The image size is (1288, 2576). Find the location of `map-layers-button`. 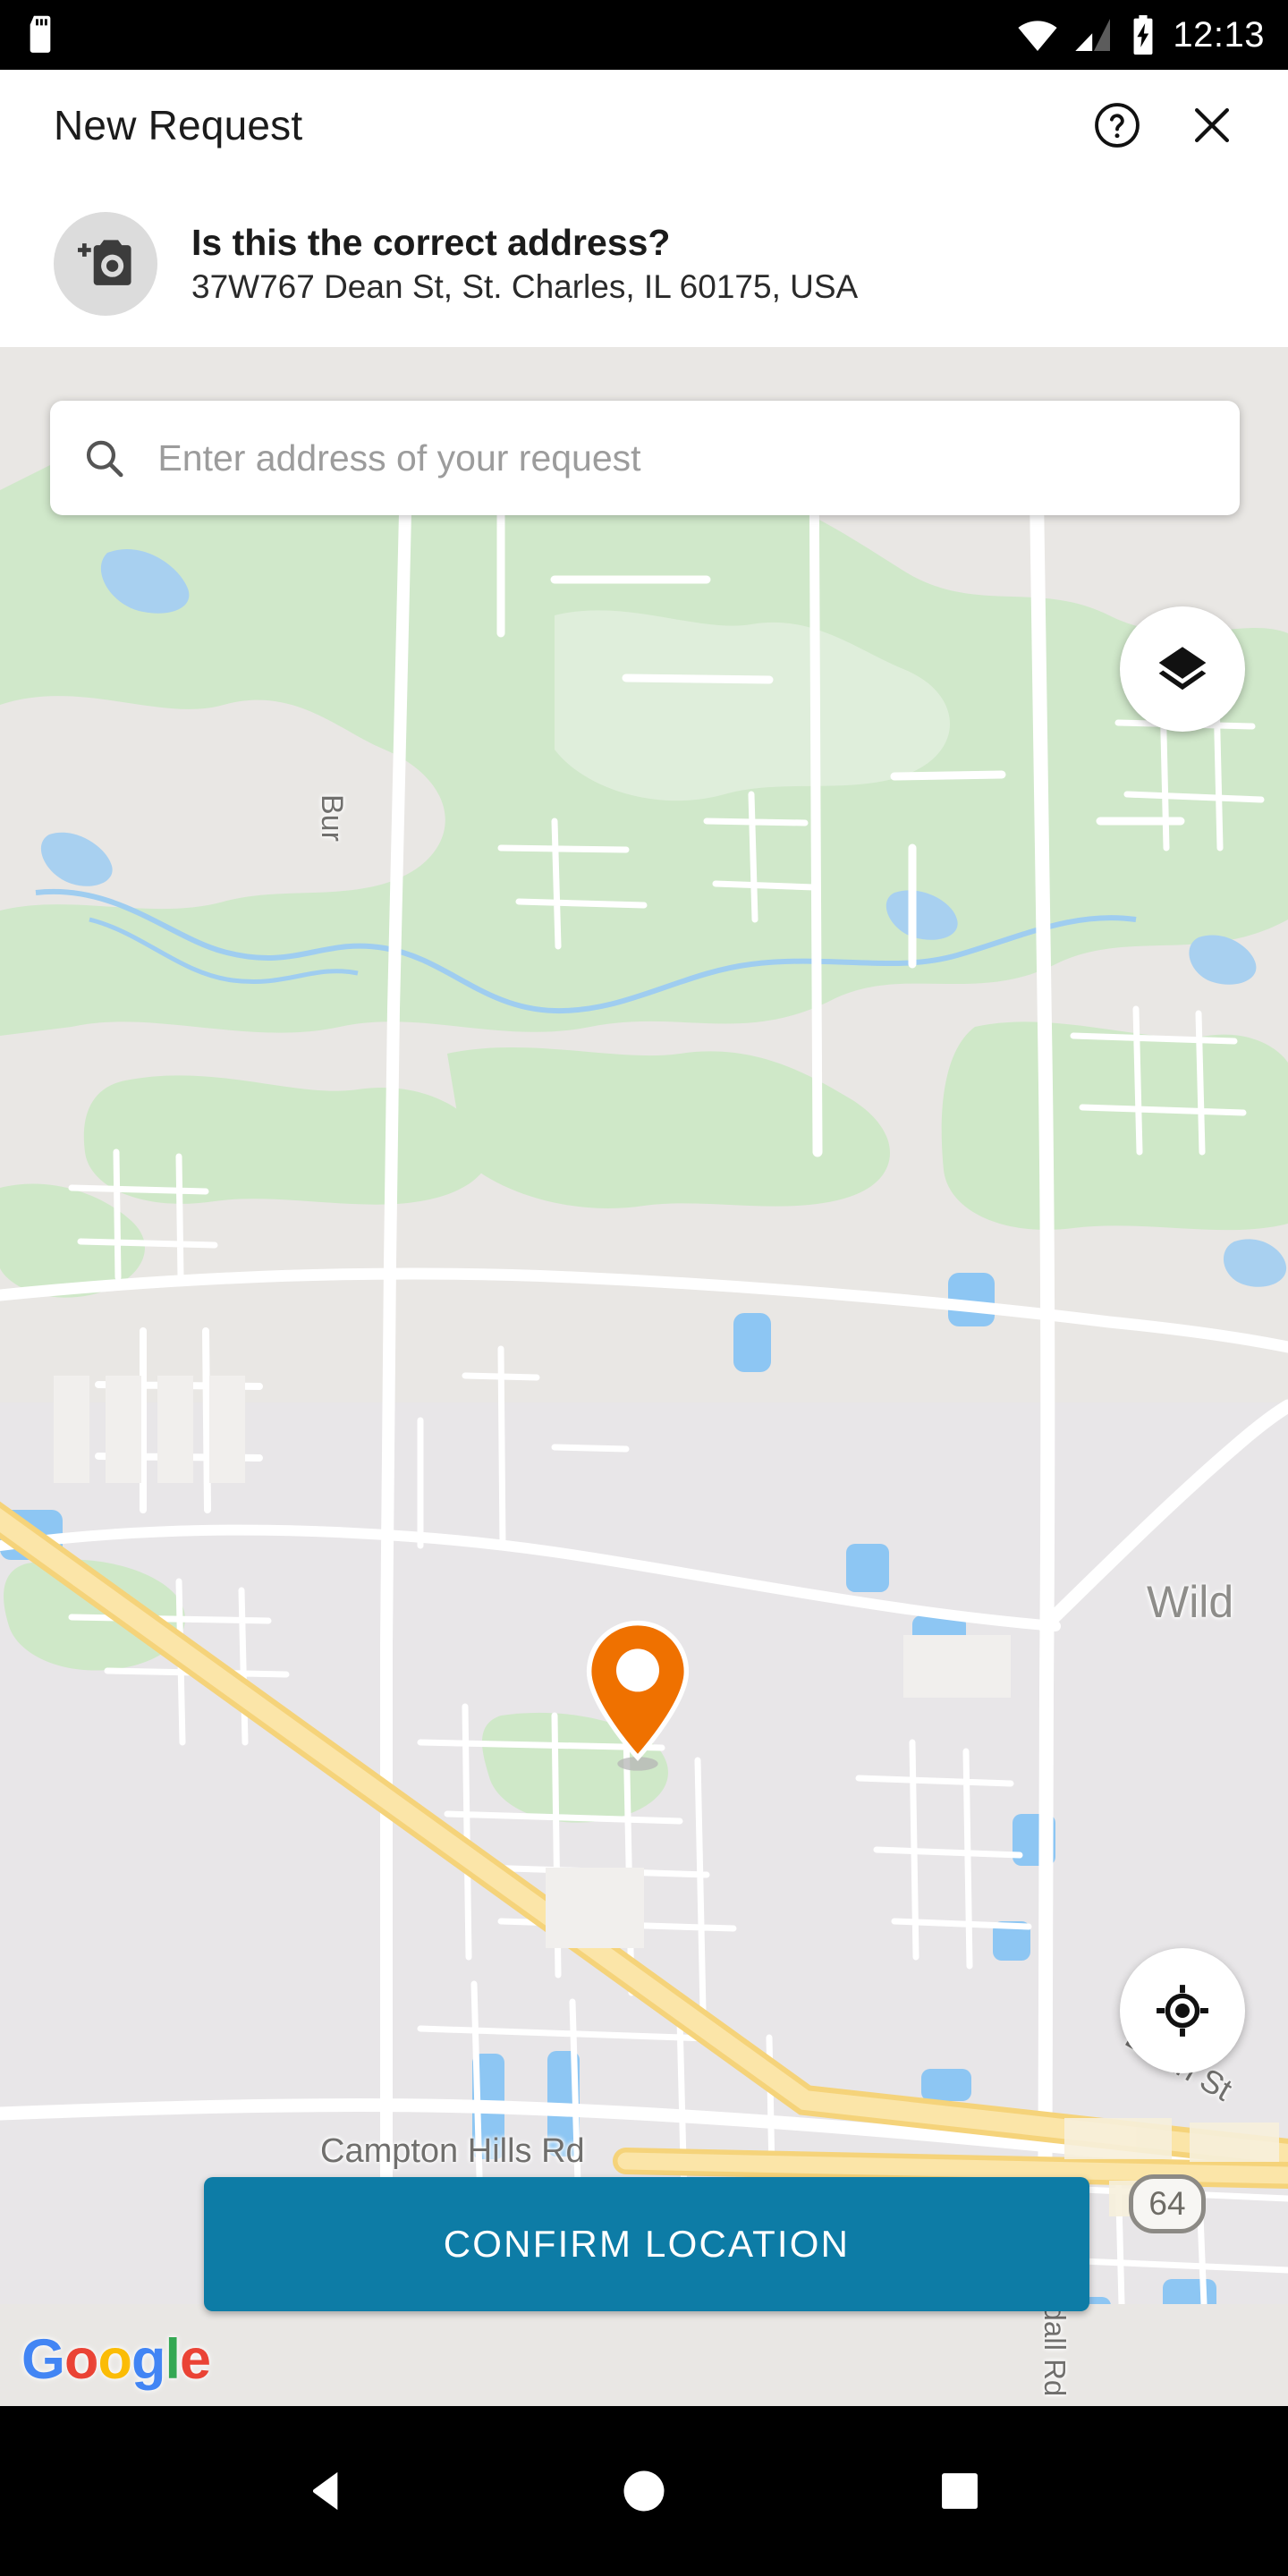

map-layers-button is located at coordinates (1182, 669).